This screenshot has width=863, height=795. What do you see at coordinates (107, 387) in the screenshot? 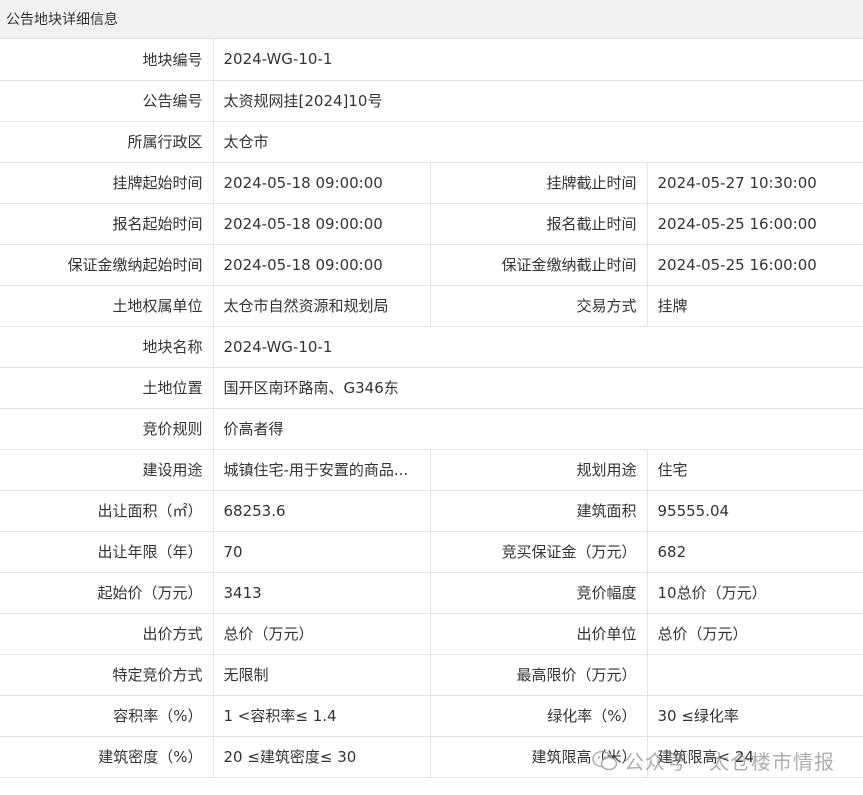
I see `field-label: 土地位置` at bounding box center [107, 387].